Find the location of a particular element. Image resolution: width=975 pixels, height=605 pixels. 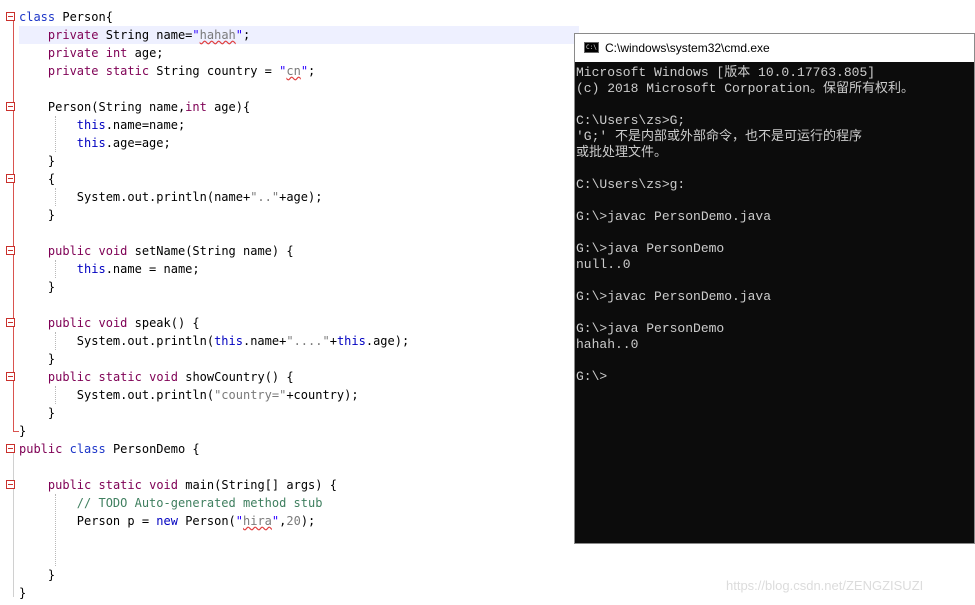

code-token: age){ is located at coordinates (228, 107).